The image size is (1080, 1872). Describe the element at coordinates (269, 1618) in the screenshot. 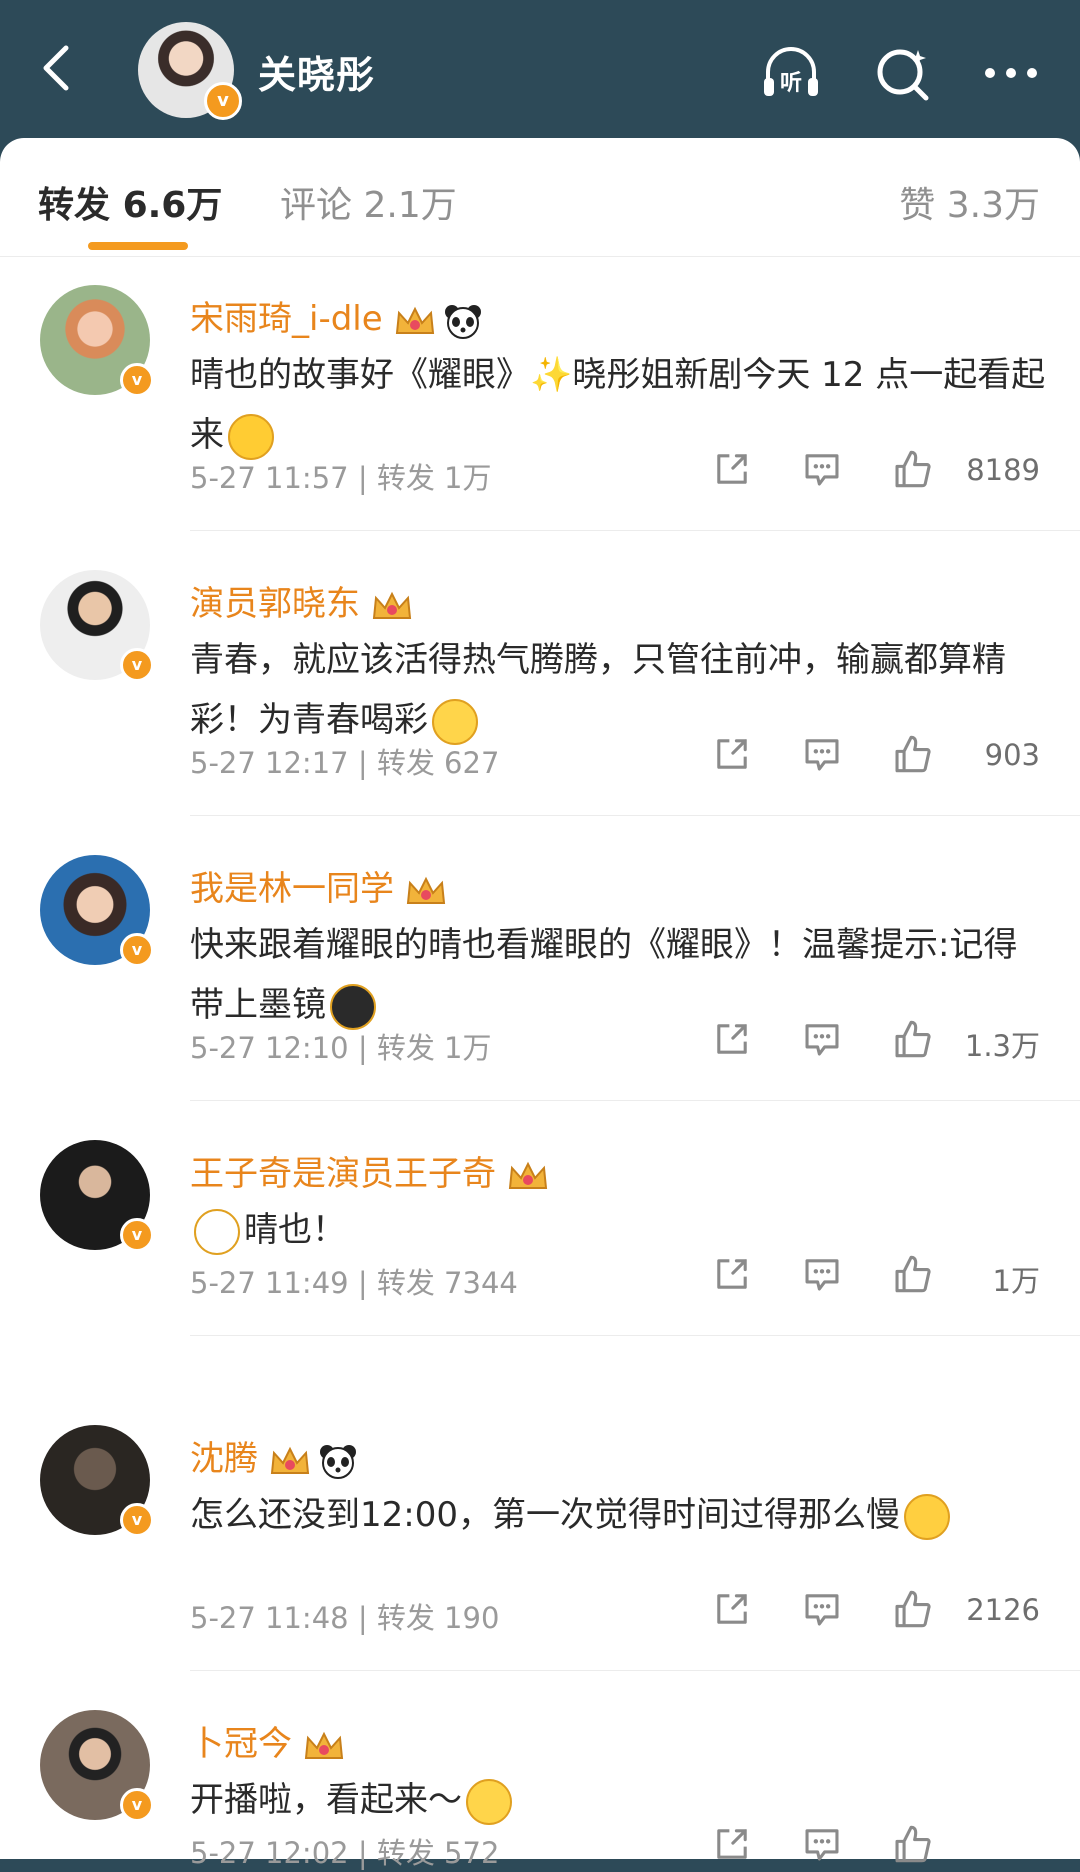

I see `comment-time: 5-27 11:48` at that location.